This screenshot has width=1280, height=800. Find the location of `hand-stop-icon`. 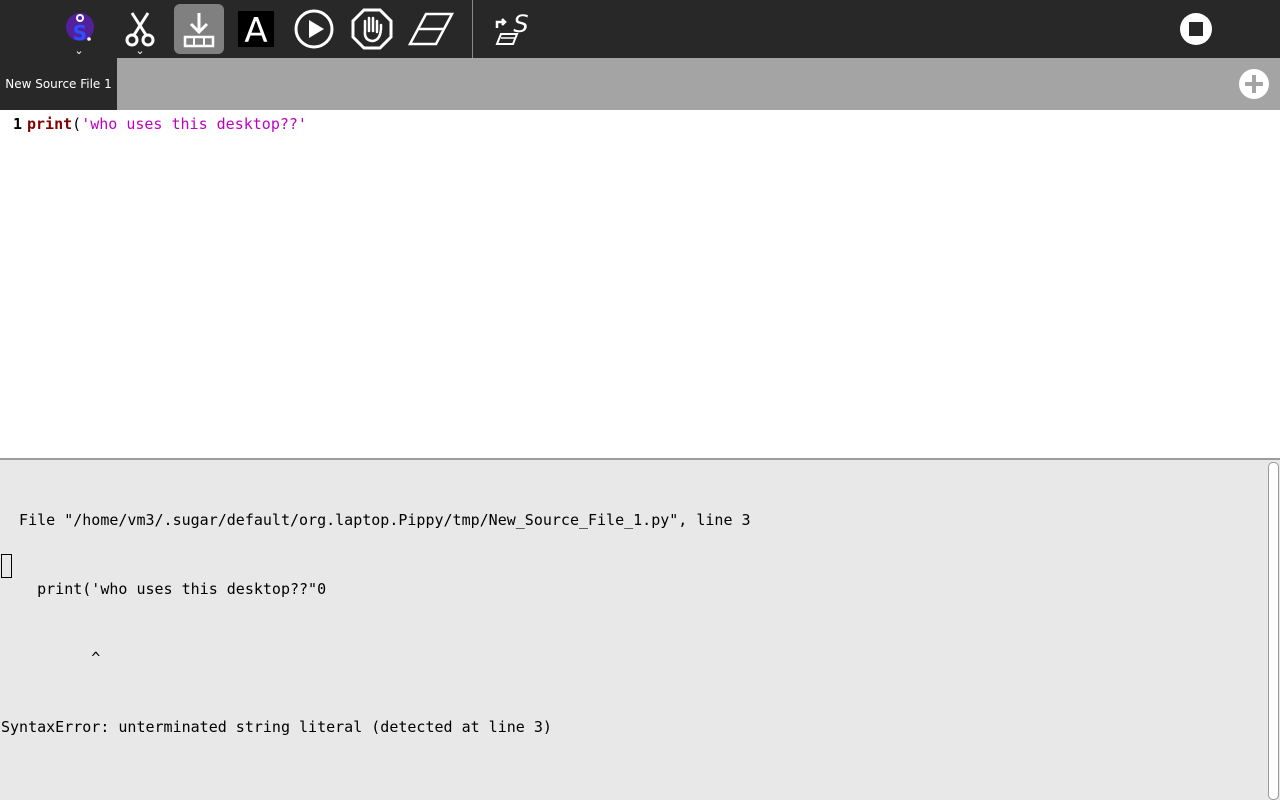

hand-stop-icon is located at coordinates (372, 29).